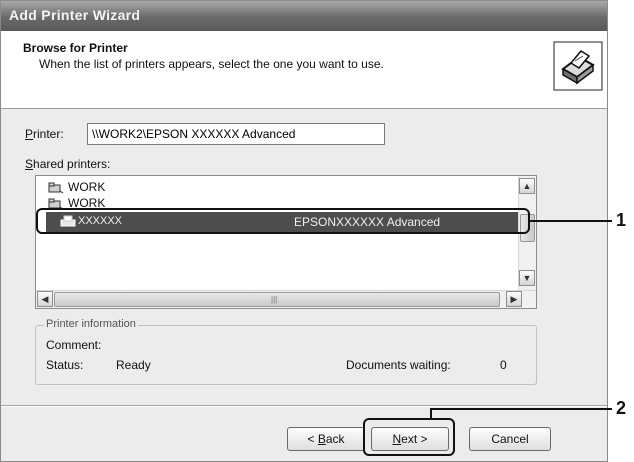 Image resolution: width=634 pixels, height=462 pixels. Describe the element at coordinates (91, 324) in the screenshot. I see `printer-information-legend: Printer information` at that location.